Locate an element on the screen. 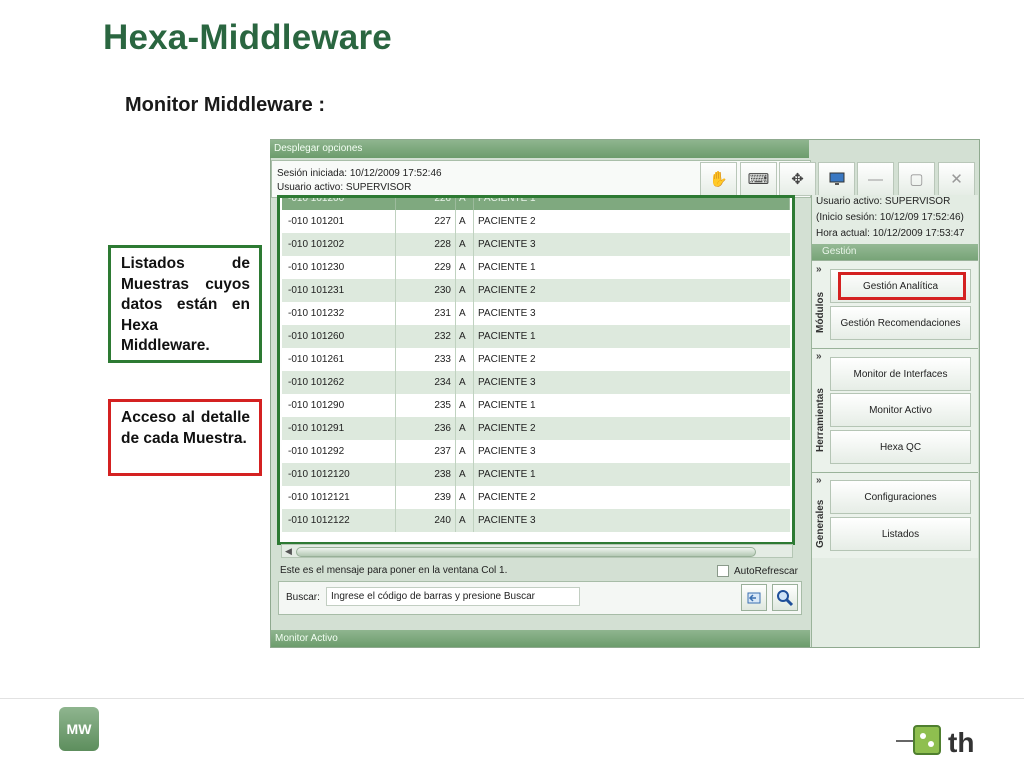 This screenshot has height=768, width=1024. table-row: -010 101291 236 A PACIENTE 2 is located at coordinates (536, 428).